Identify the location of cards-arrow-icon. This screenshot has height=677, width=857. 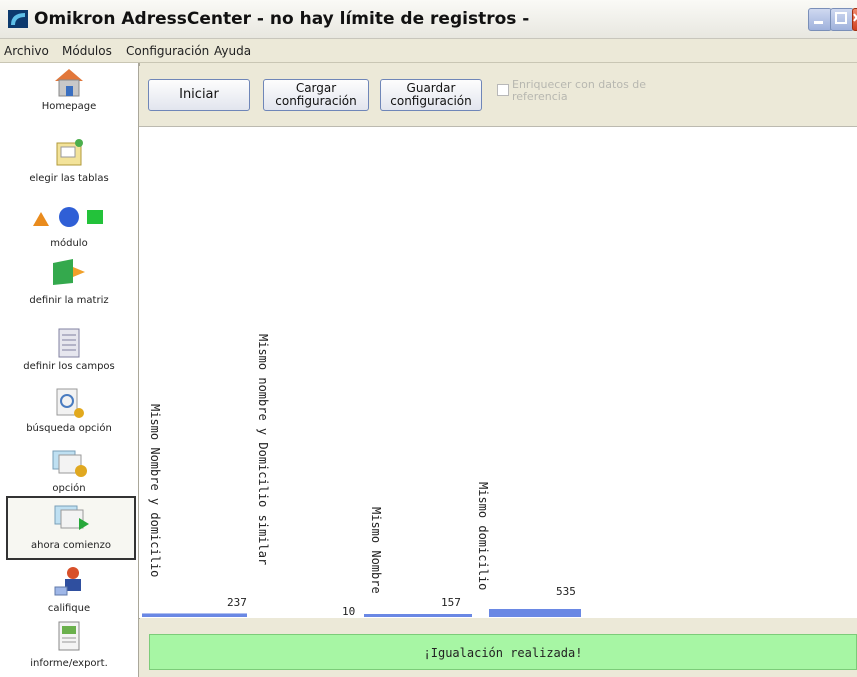
(71, 517).